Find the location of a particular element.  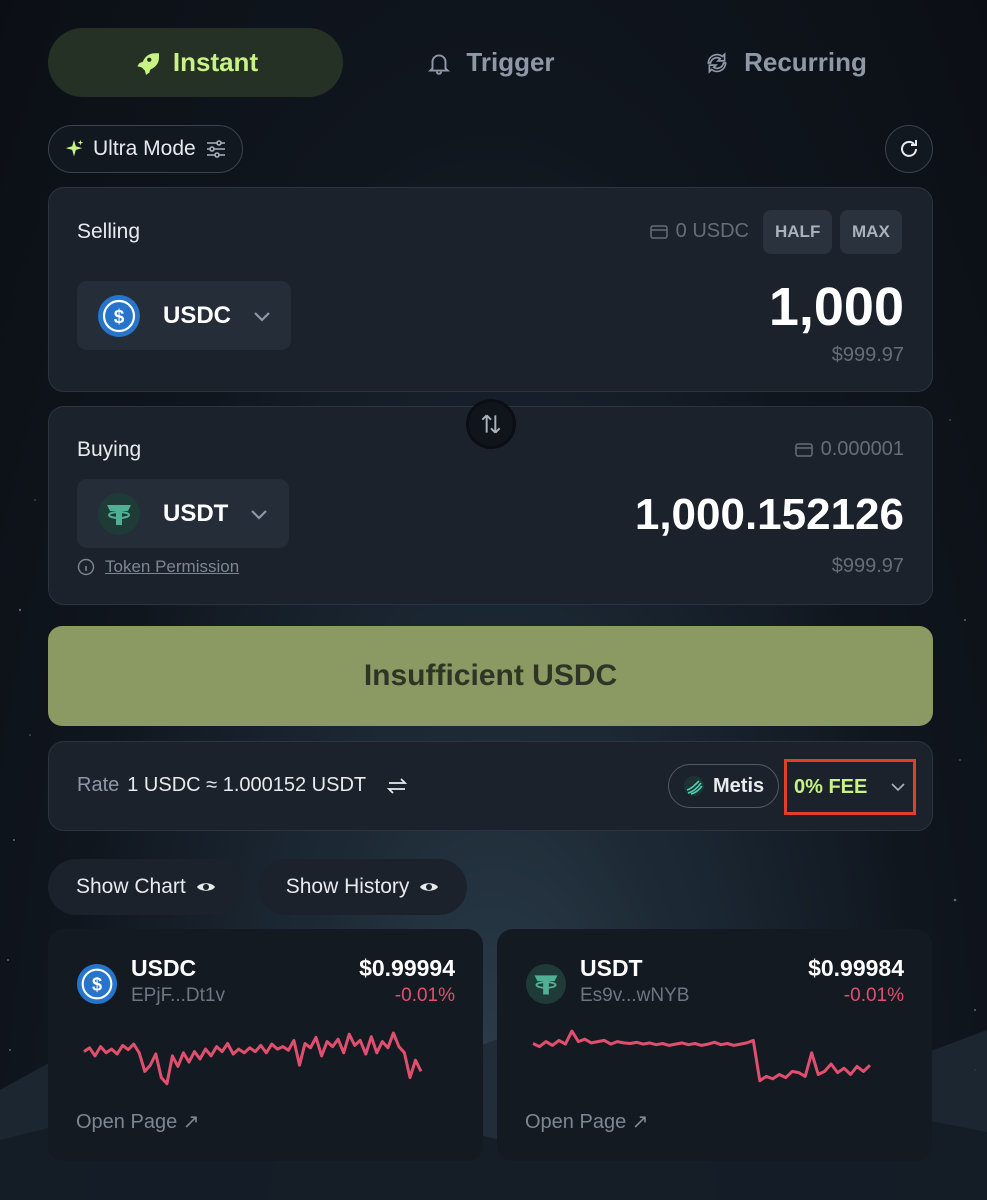

token-permission-link: Token Permission is located at coordinates (158, 567).